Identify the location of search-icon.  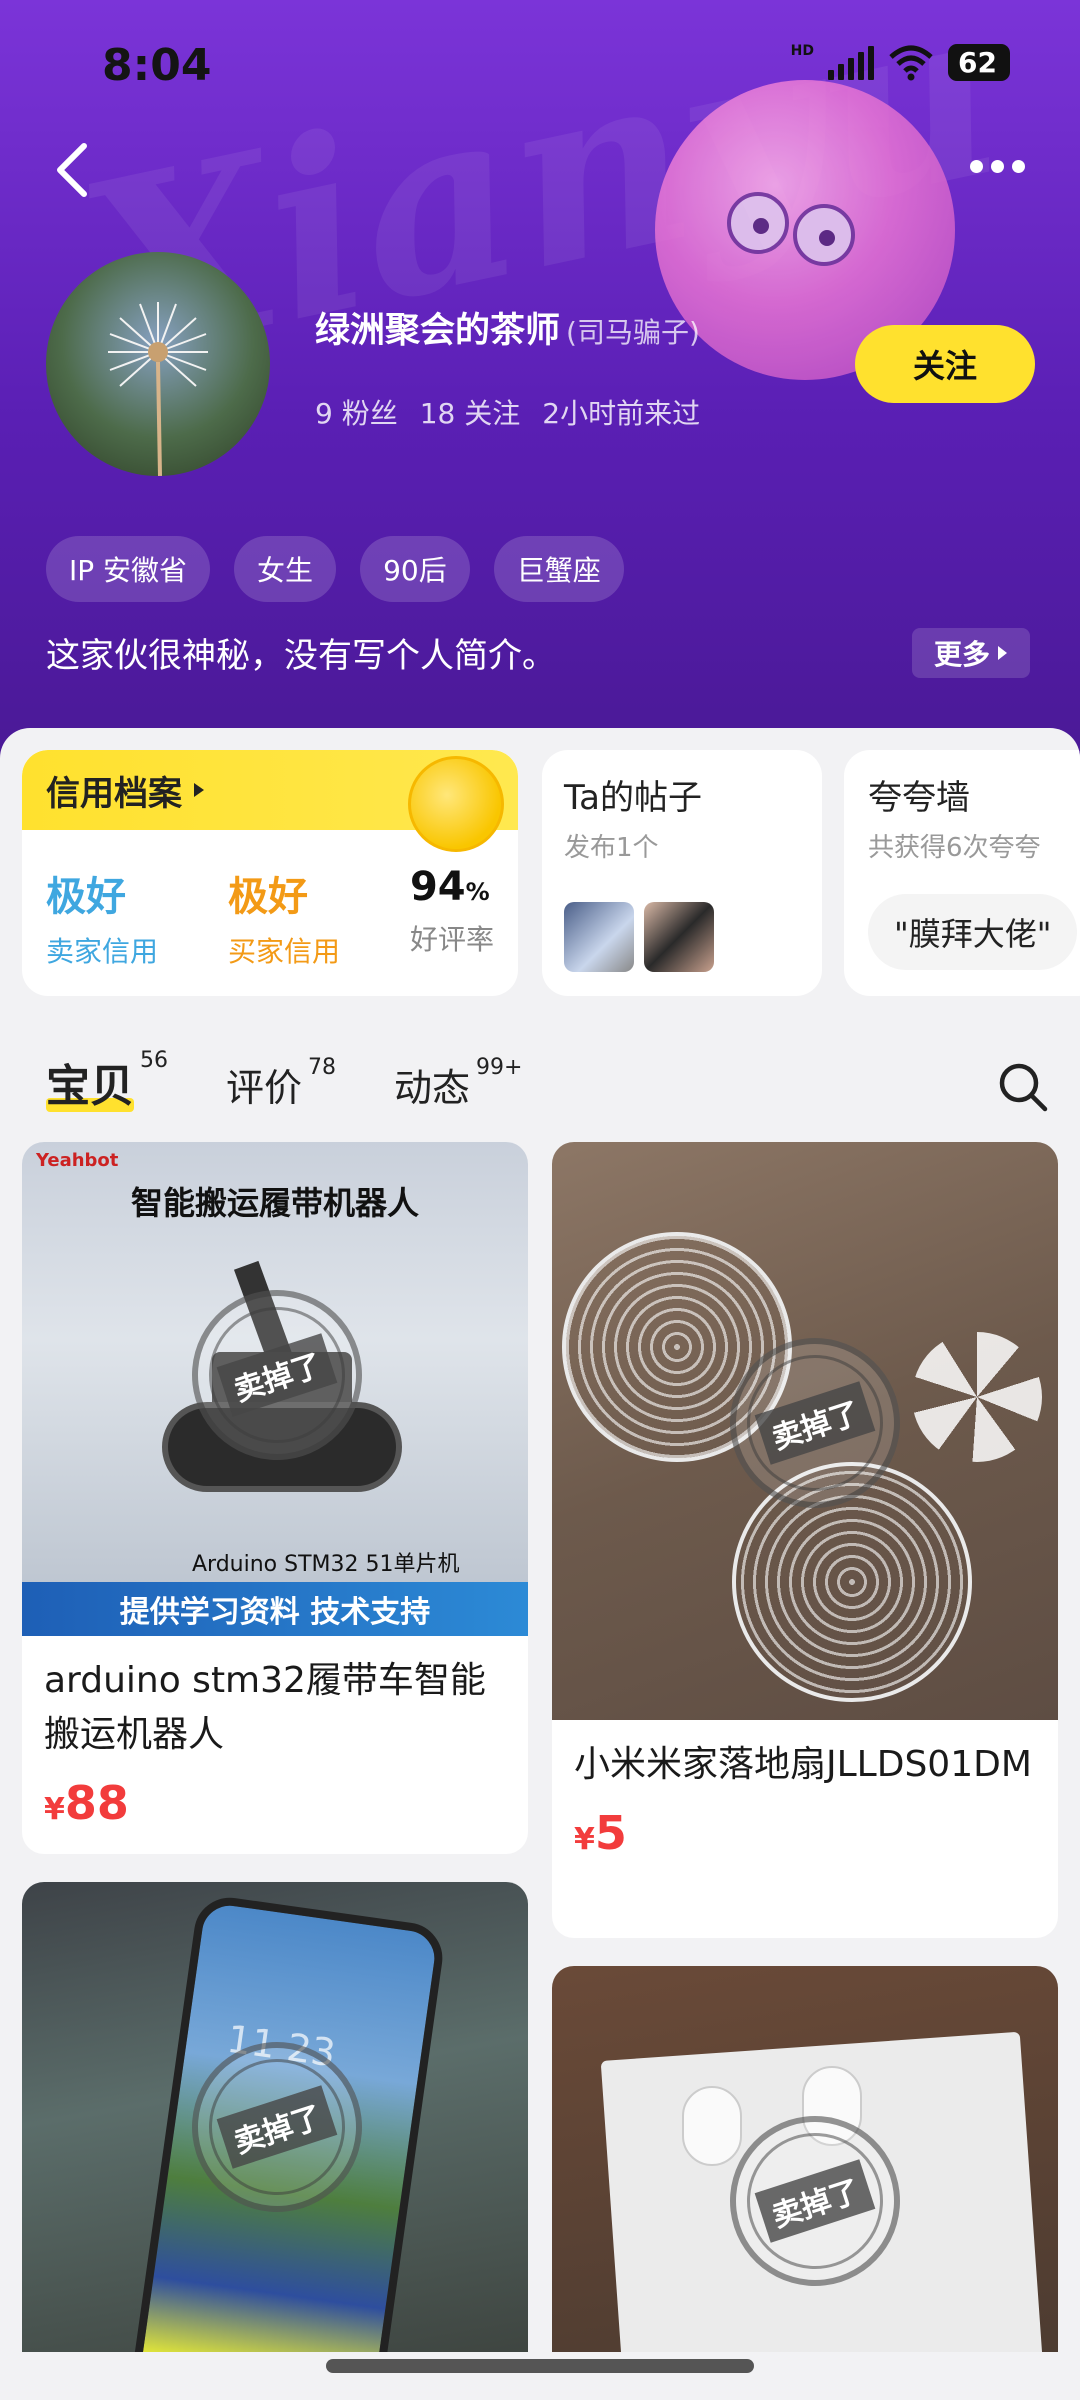
(1023, 1087).